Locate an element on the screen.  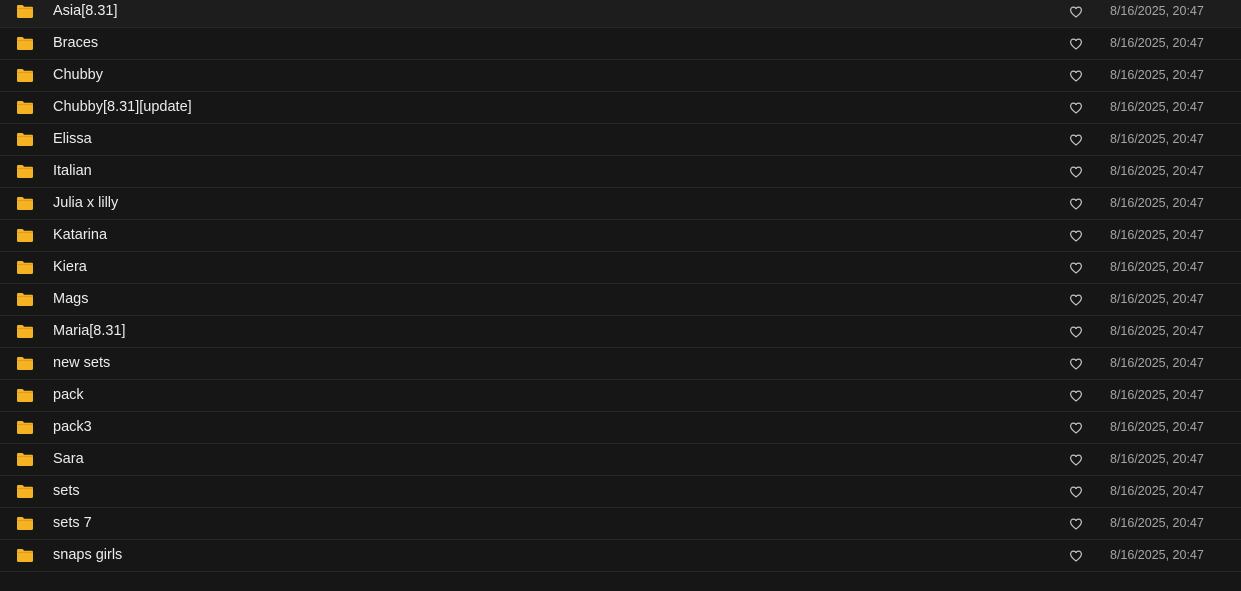
file-row: snaps girls 8/16/2025, 20:47 is located at coordinates (620, 556).